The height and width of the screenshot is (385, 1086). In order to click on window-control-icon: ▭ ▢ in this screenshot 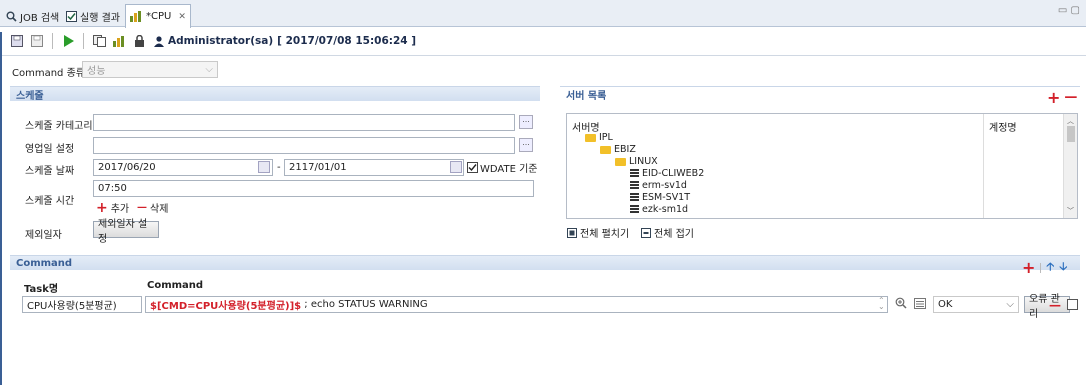, I will do `click(1069, 10)`.